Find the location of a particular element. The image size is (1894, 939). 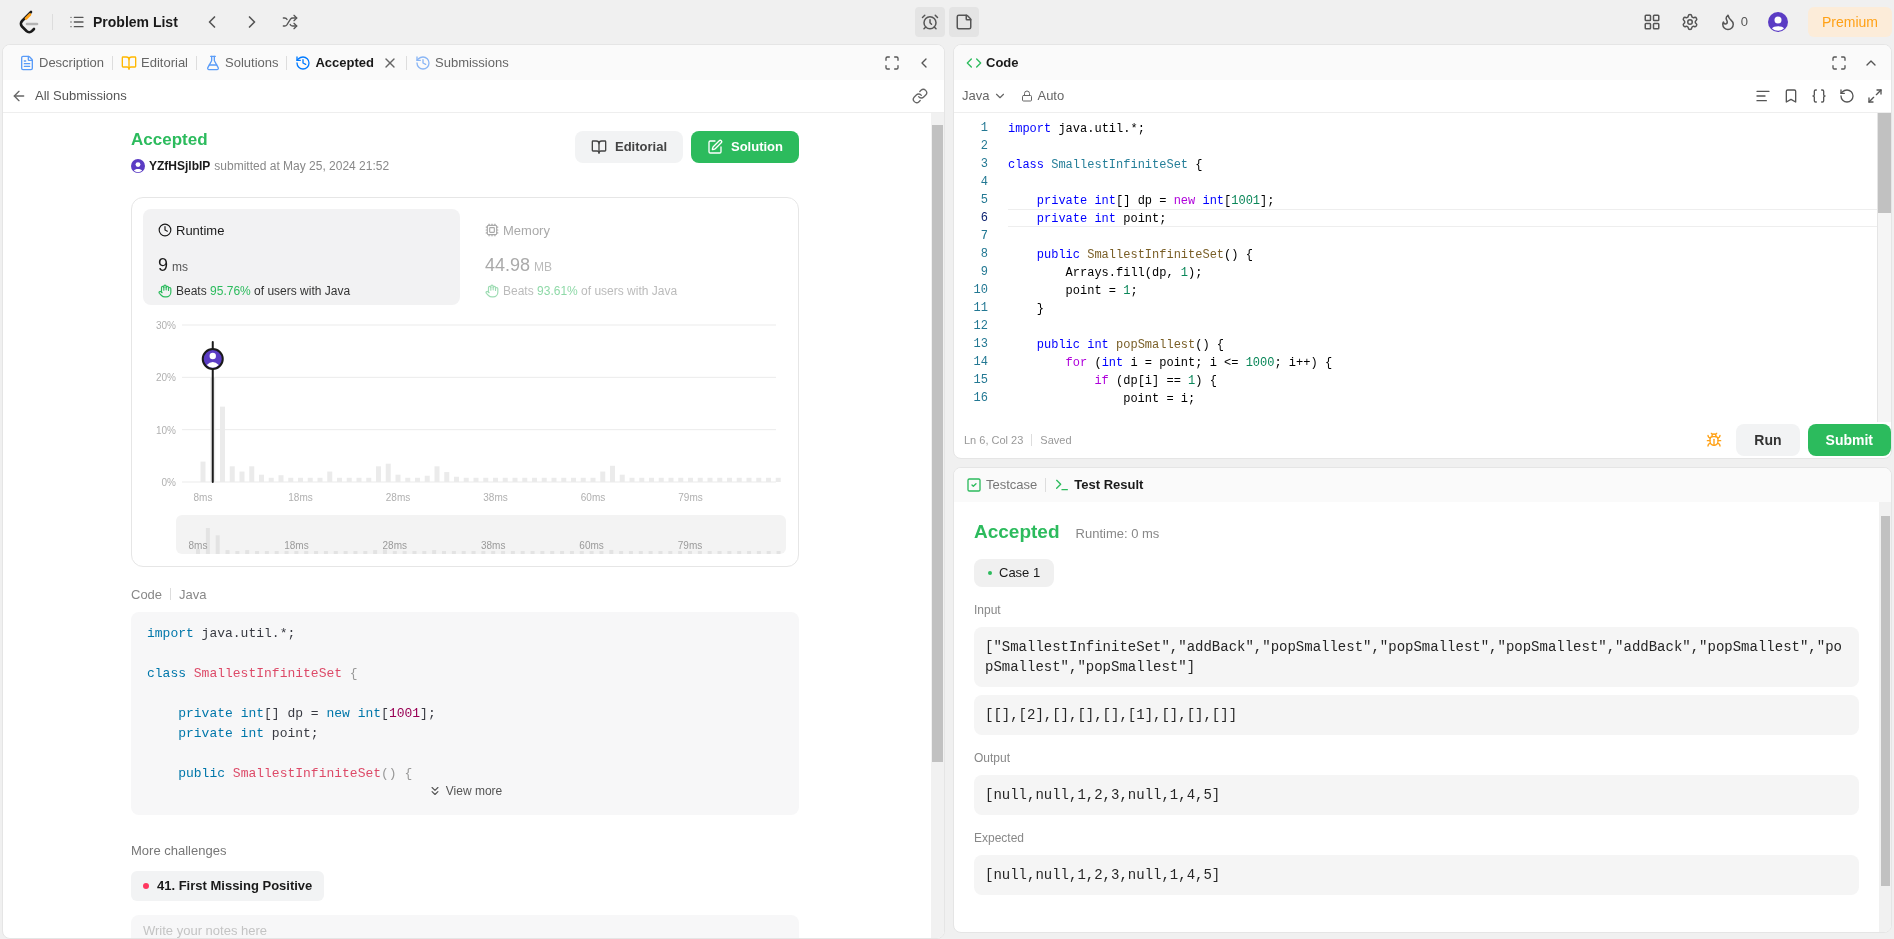

link-icon is located at coordinates (920, 96).